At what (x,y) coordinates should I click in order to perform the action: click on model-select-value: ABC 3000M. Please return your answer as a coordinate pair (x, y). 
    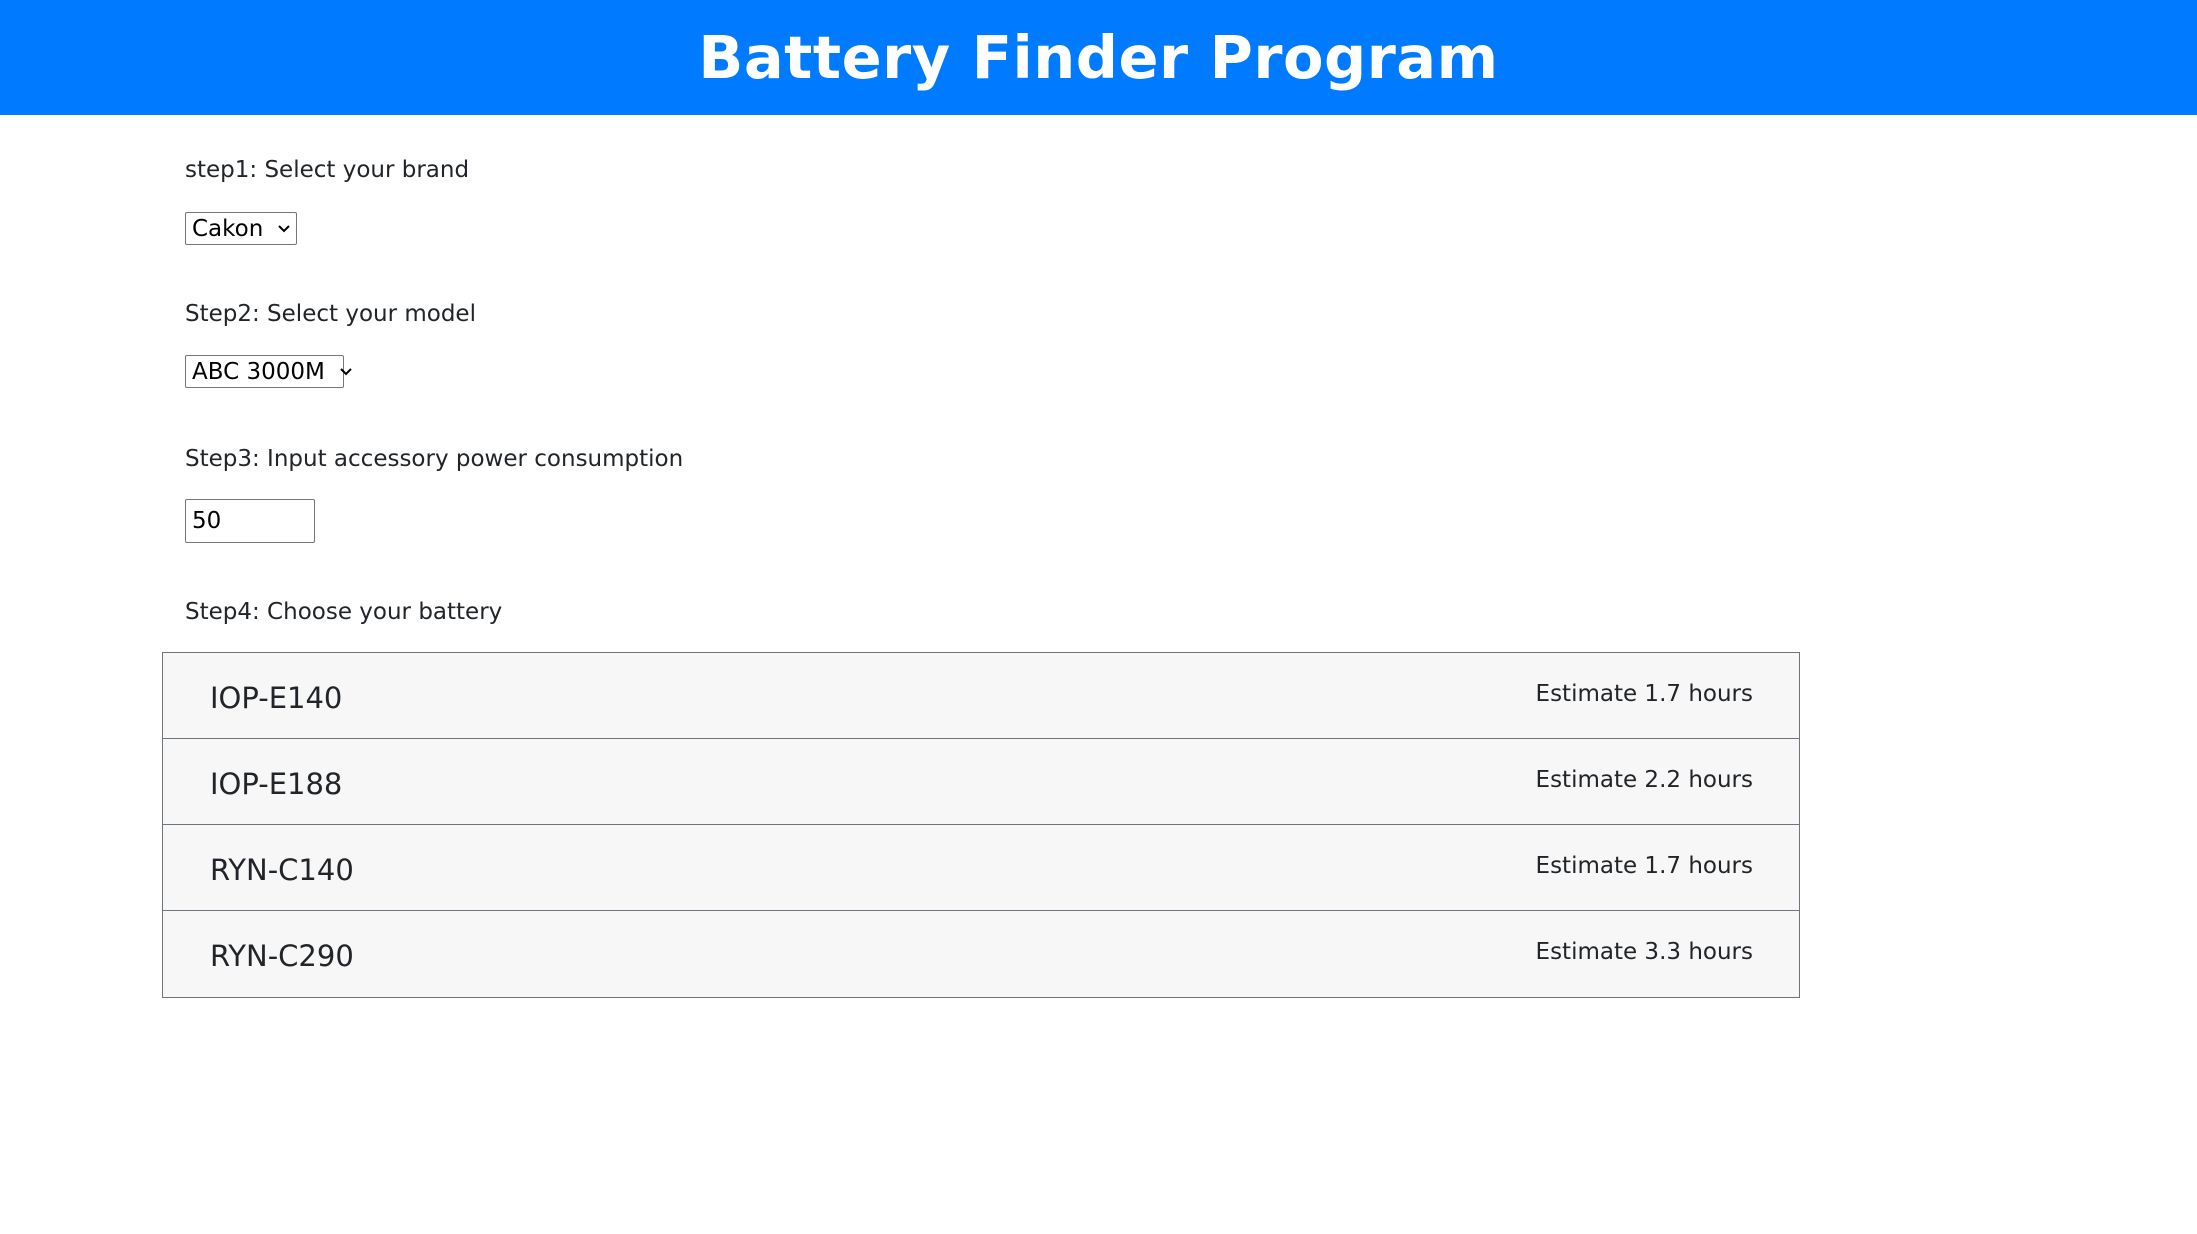
    Looking at the image, I should click on (258, 371).